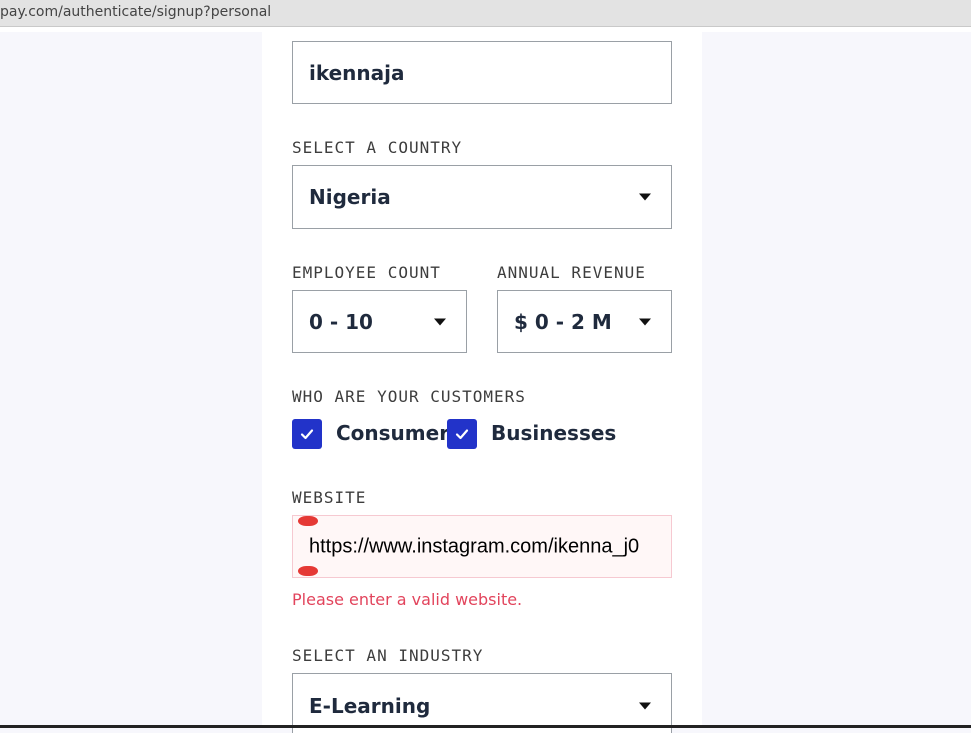 Image resolution: width=971 pixels, height=733 pixels. I want to click on employee-count-label: EMPLOYEE COUNT, so click(366, 272).